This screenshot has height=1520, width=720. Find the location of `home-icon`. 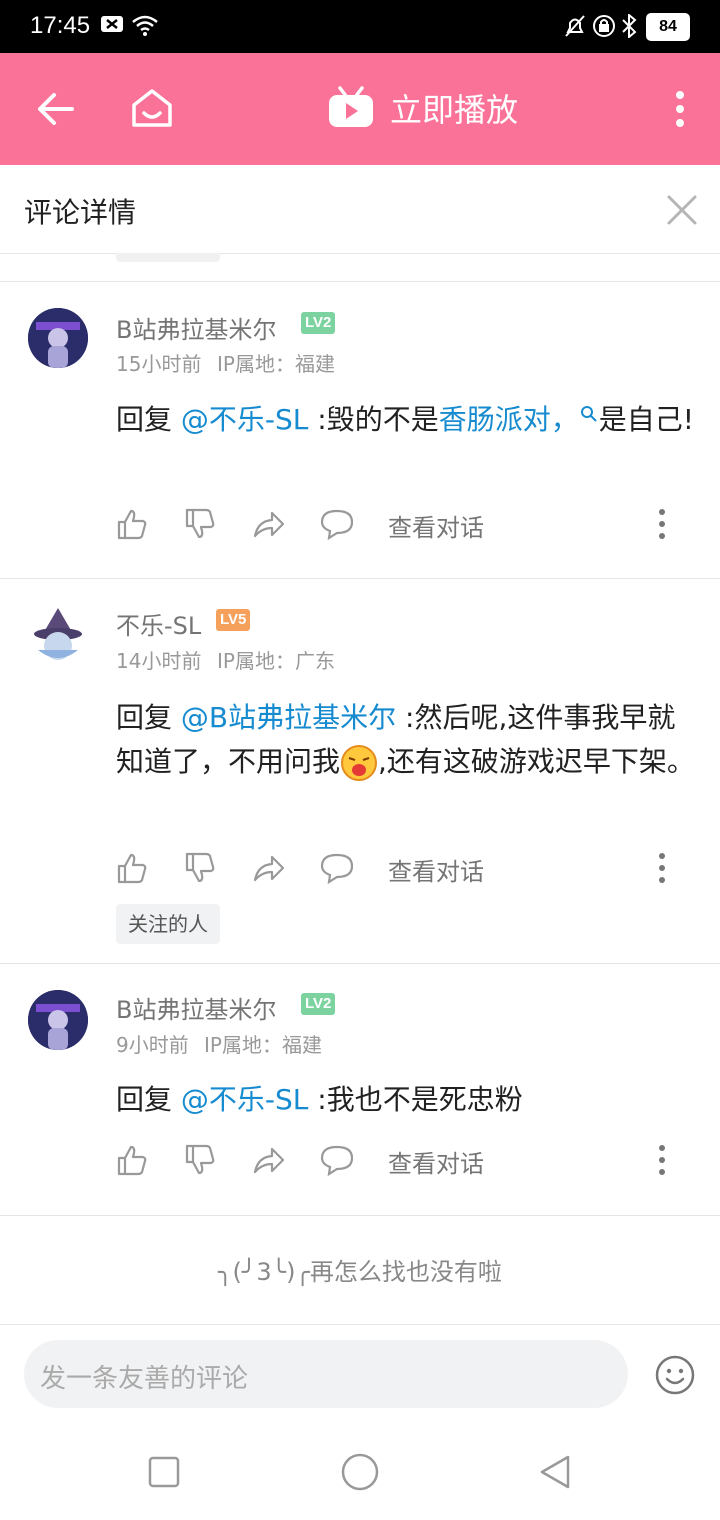

home-icon is located at coordinates (152, 108).